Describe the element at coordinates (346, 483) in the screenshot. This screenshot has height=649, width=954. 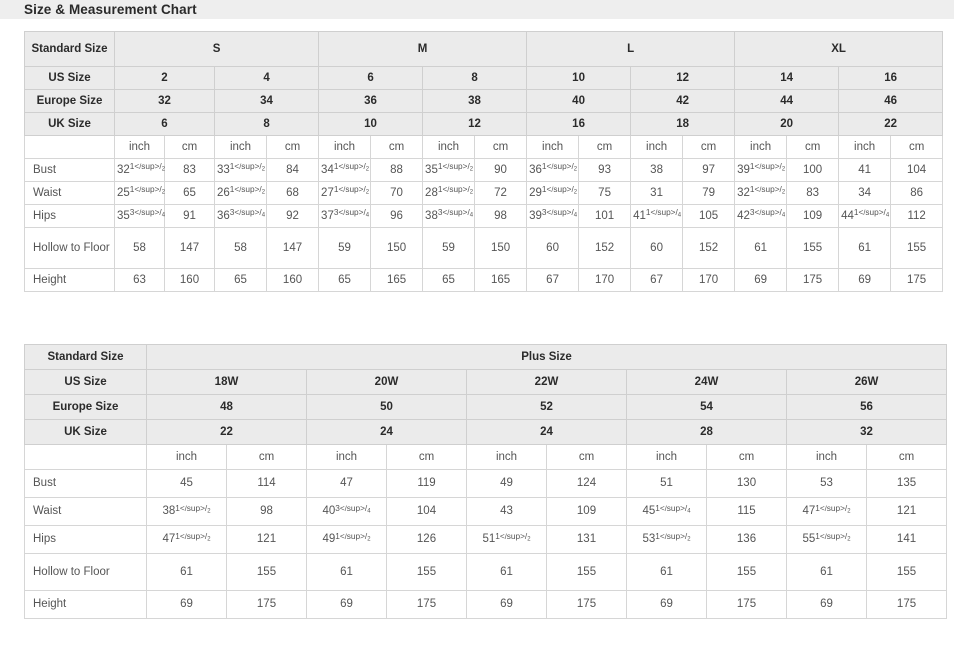
I see `measurement-value: 47` at that location.